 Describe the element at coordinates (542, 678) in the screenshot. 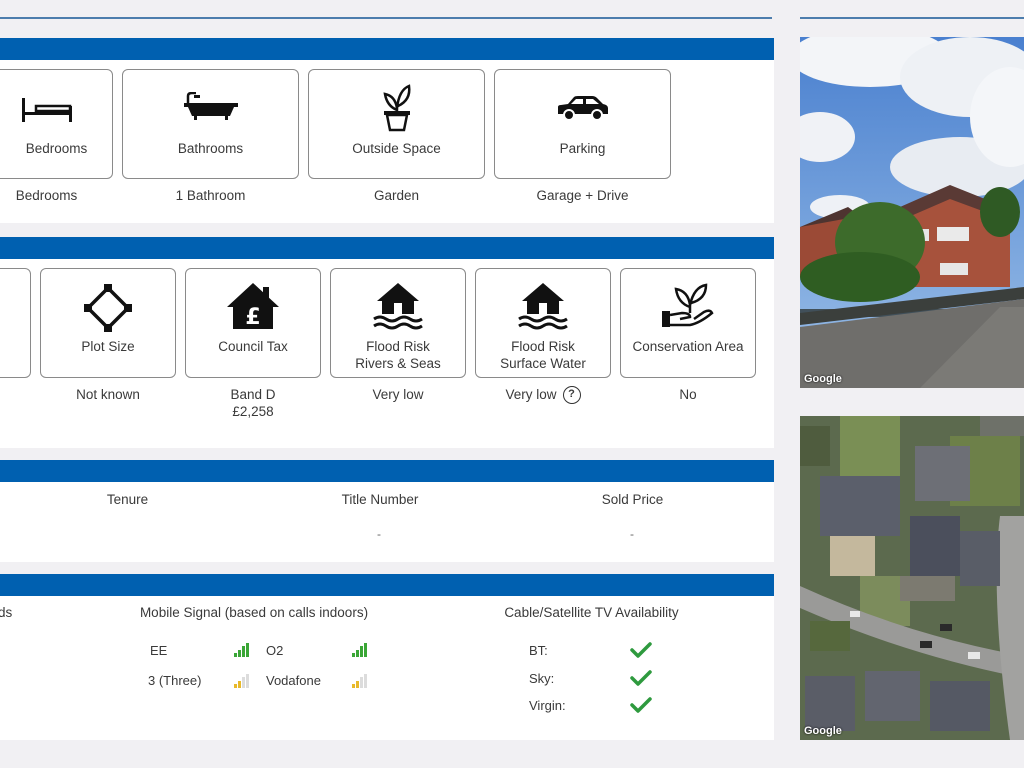

I see `tv-provider-sky: Sky:` at that location.